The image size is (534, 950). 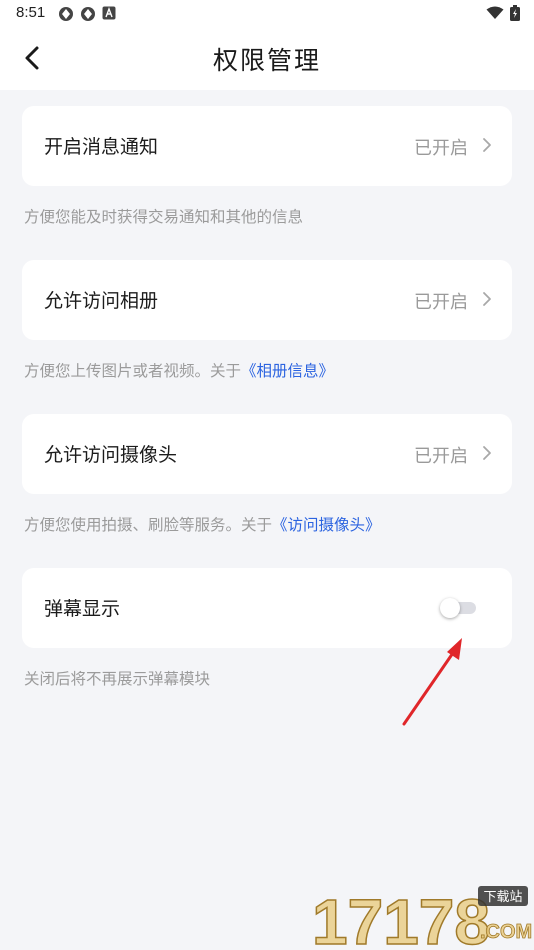 What do you see at coordinates (502, 897) in the screenshot?
I see `svg-text: 下载站` at bounding box center [502, 897].